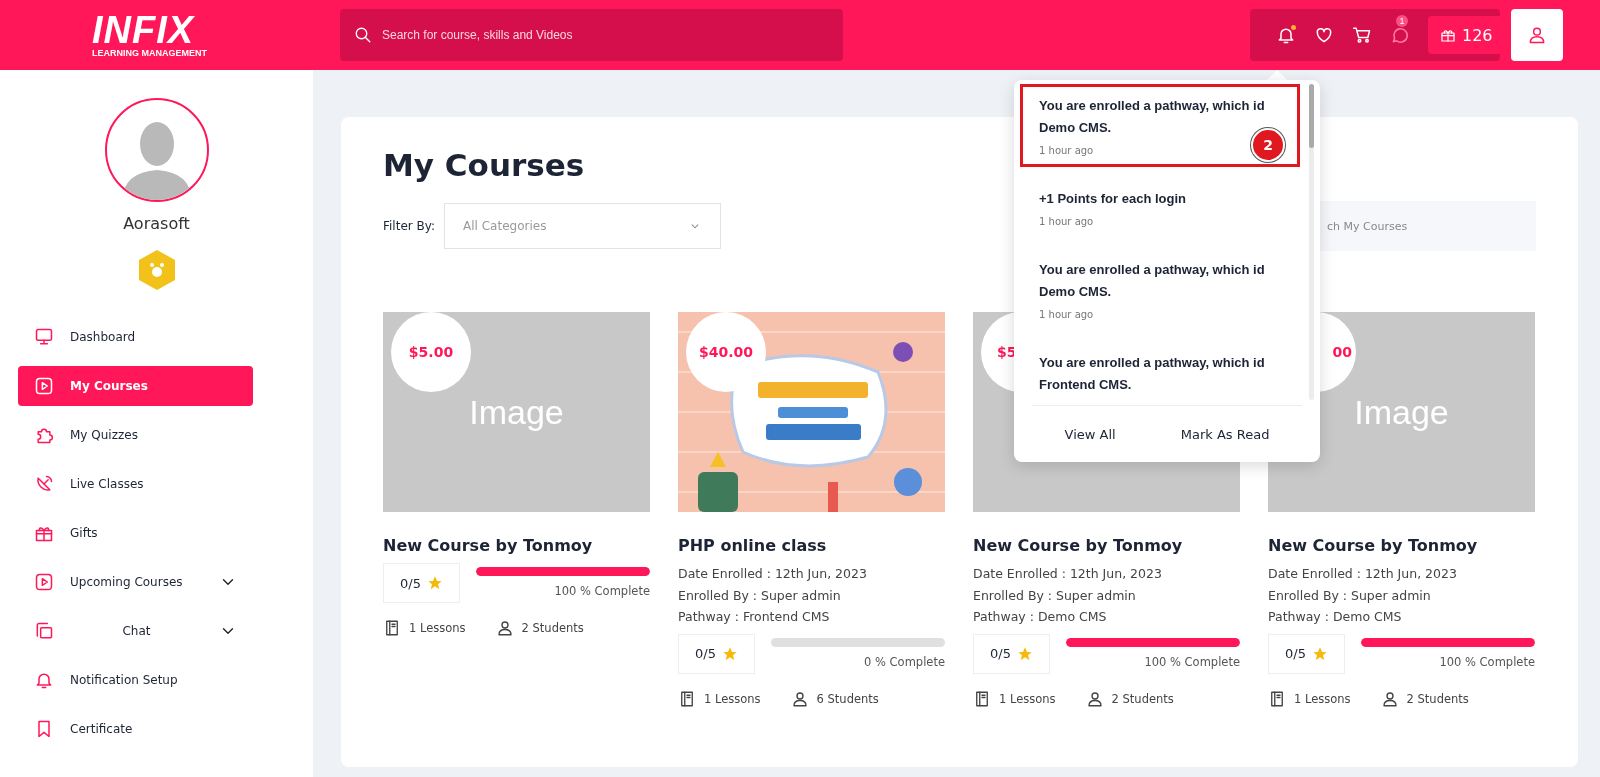  What do you see at coordinates (1268, 145) in the screenshot?
I see `step-badge: 2` at bounding box center [1268, 145].